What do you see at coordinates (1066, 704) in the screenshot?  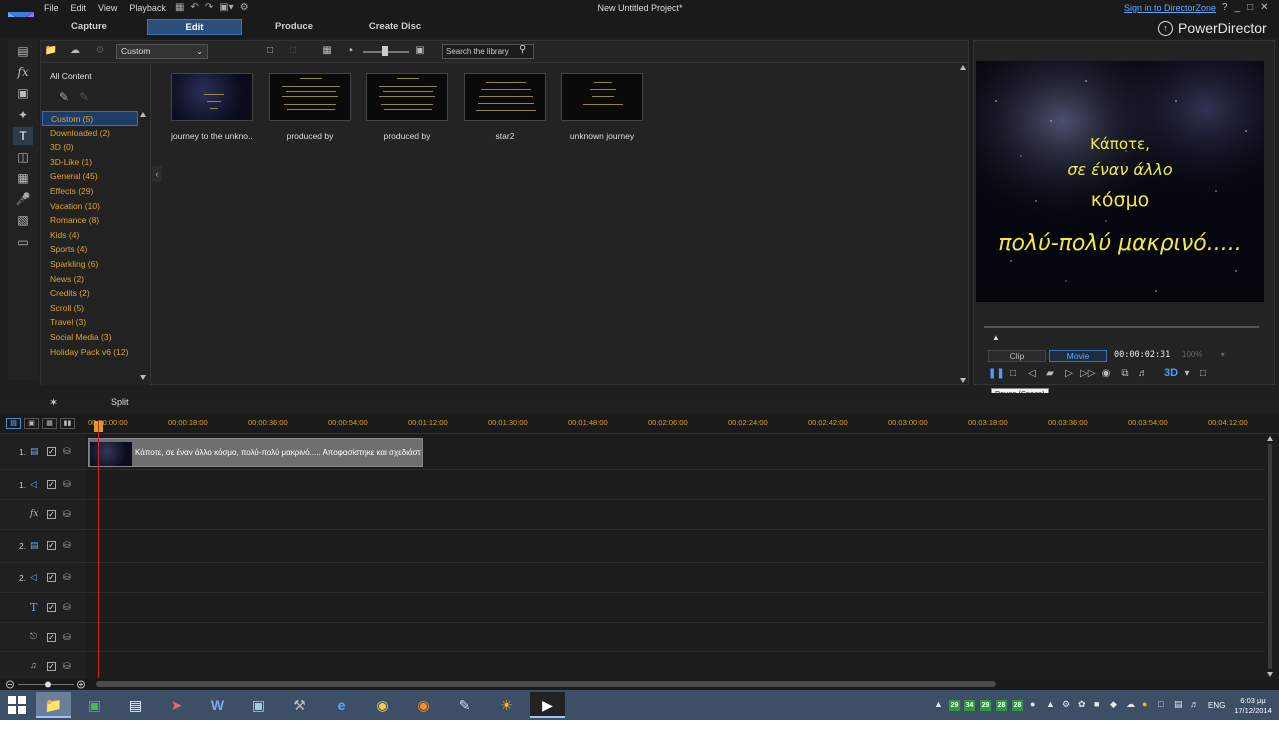 I see `tray-app-icon: ⚙` at bounding box center [1066, 704].